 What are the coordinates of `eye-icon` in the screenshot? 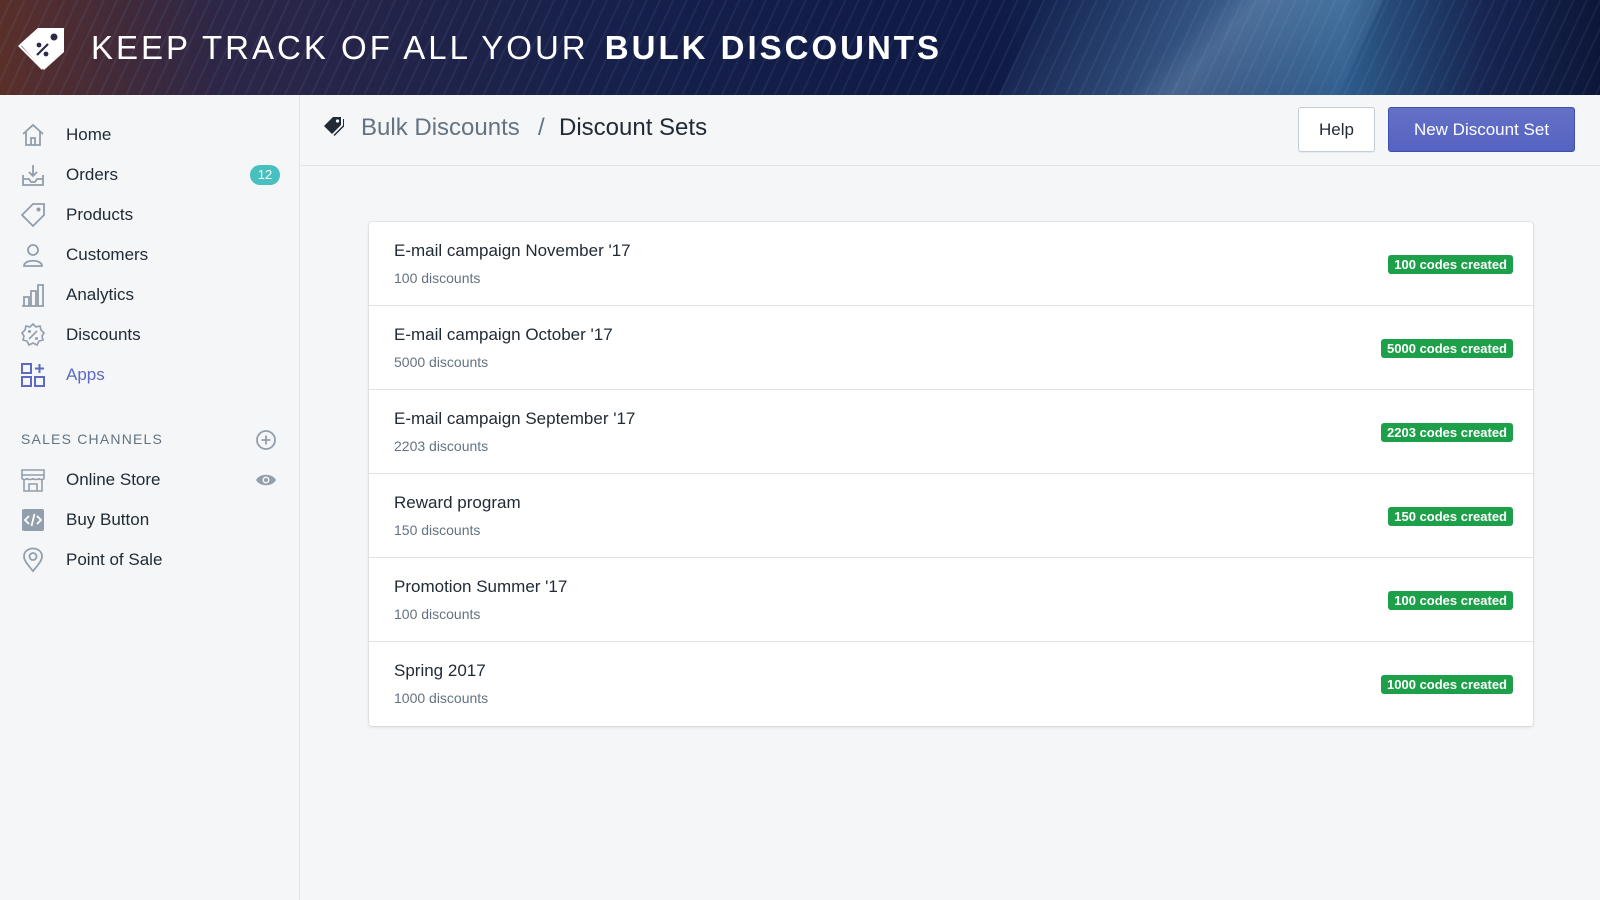 It's located at (266, 480).